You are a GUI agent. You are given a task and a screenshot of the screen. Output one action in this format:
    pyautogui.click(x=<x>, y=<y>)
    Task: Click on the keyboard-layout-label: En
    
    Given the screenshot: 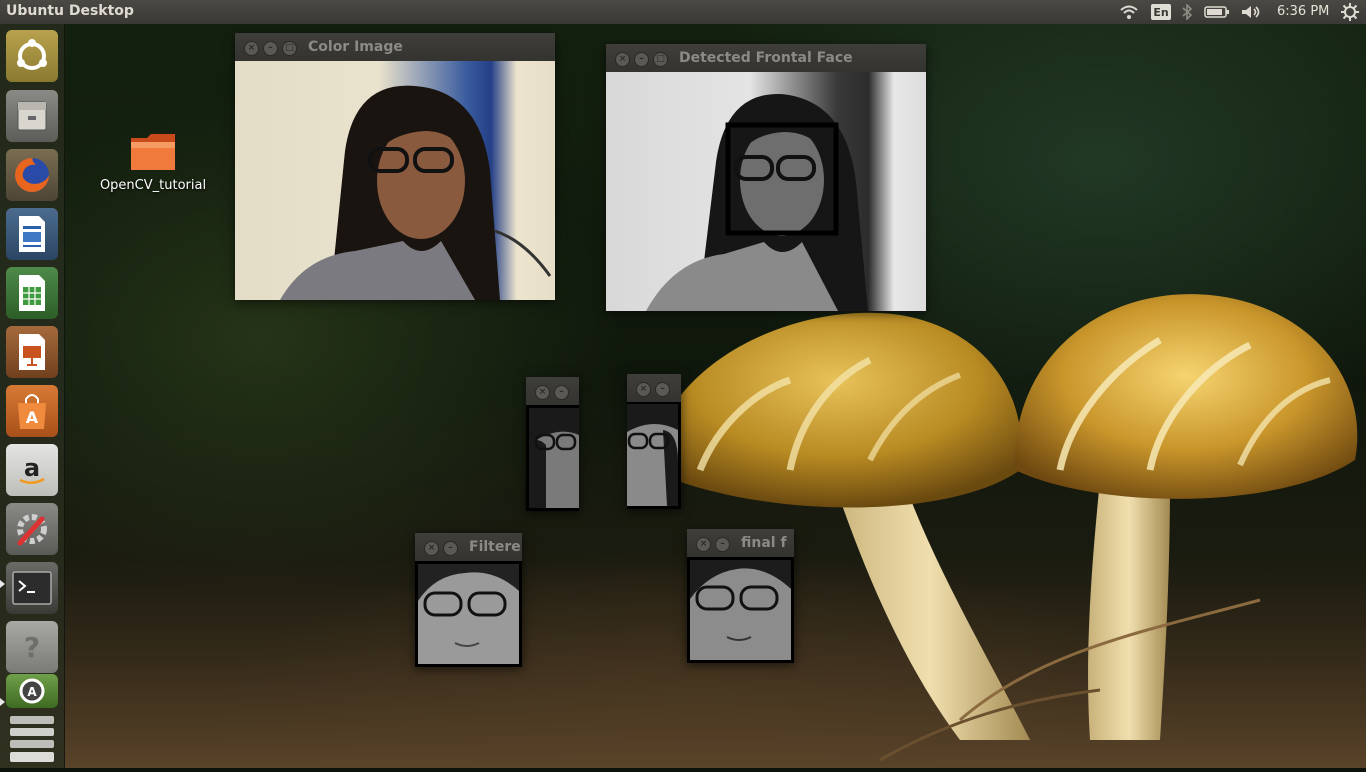 What is the action you would take?
    pyautogui.click(x=1161, y=12)
    